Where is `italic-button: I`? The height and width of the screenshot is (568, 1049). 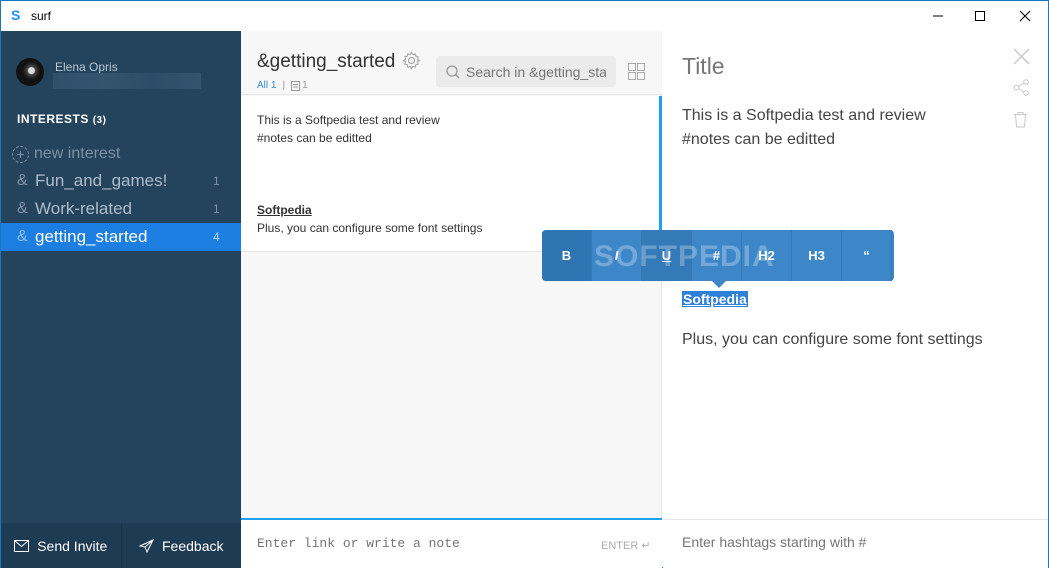 italic-button: I is located at coordinates (617, 255).